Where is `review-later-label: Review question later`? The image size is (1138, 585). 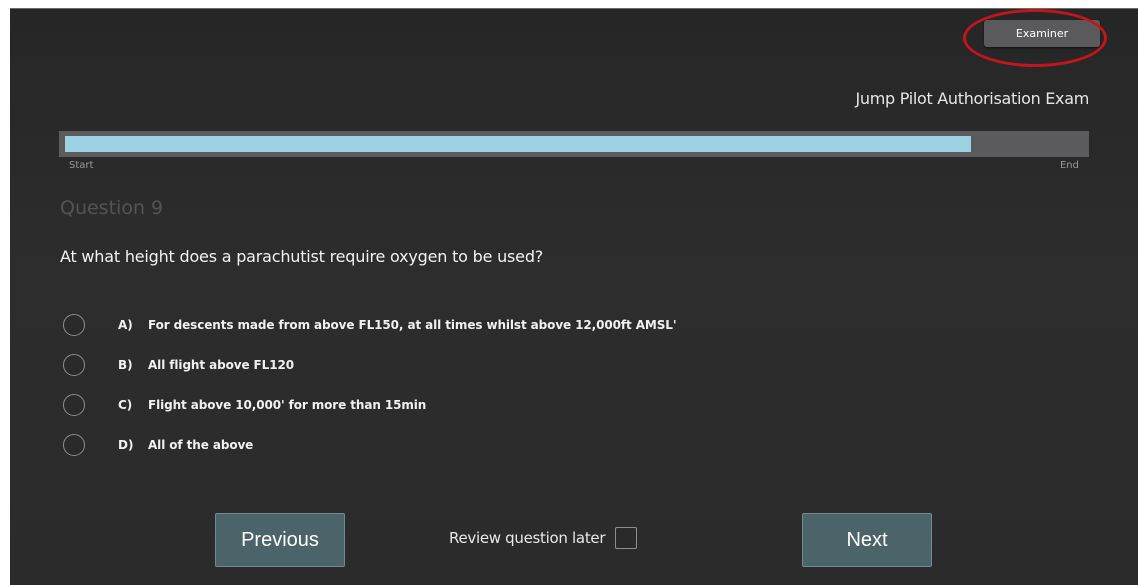
review-later-label: Review question later is located at coordinates (527, 538).